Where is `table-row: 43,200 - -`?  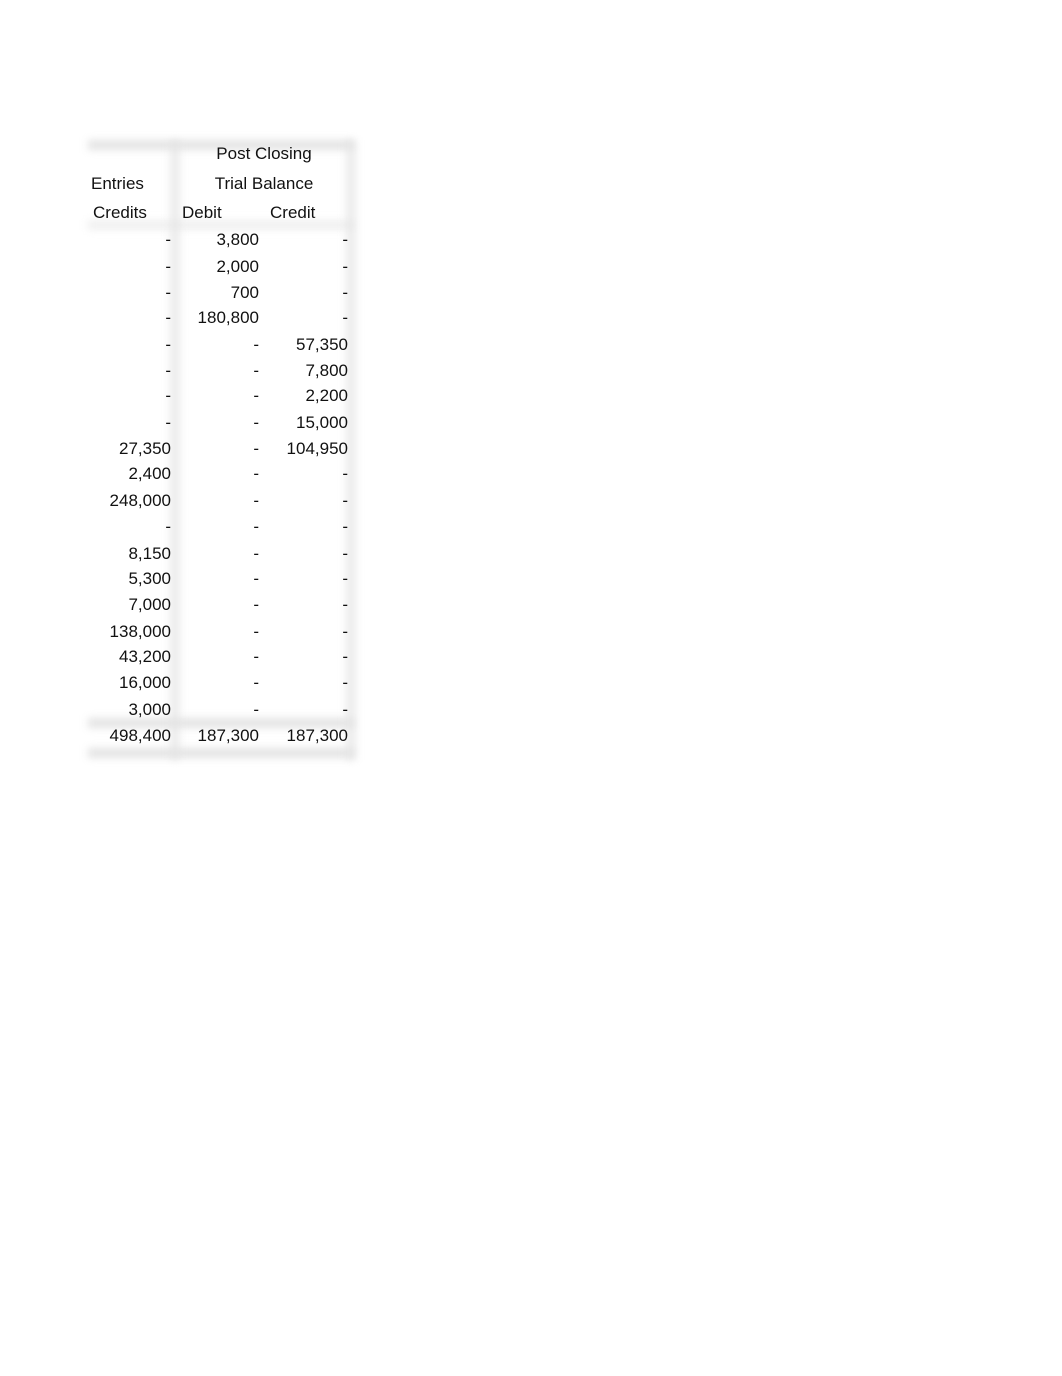 table-row: 43,200 - - is located at coordinates (221, 657).